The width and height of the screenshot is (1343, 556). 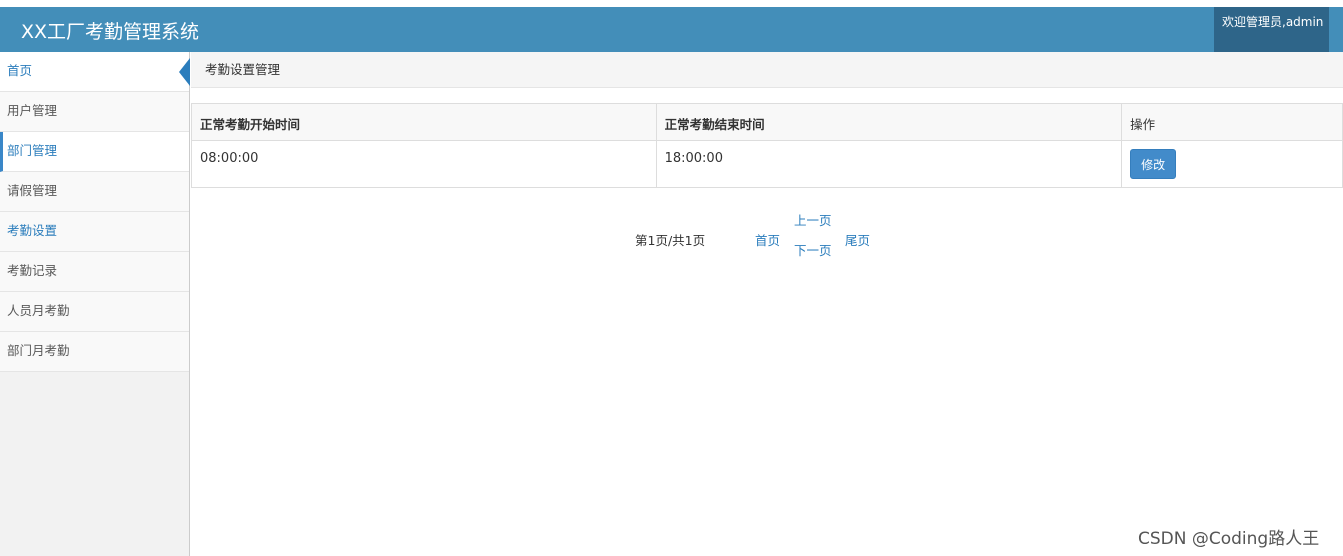 I want to click on cell-start-time: 08:00:00, so click(x=424, y=164).